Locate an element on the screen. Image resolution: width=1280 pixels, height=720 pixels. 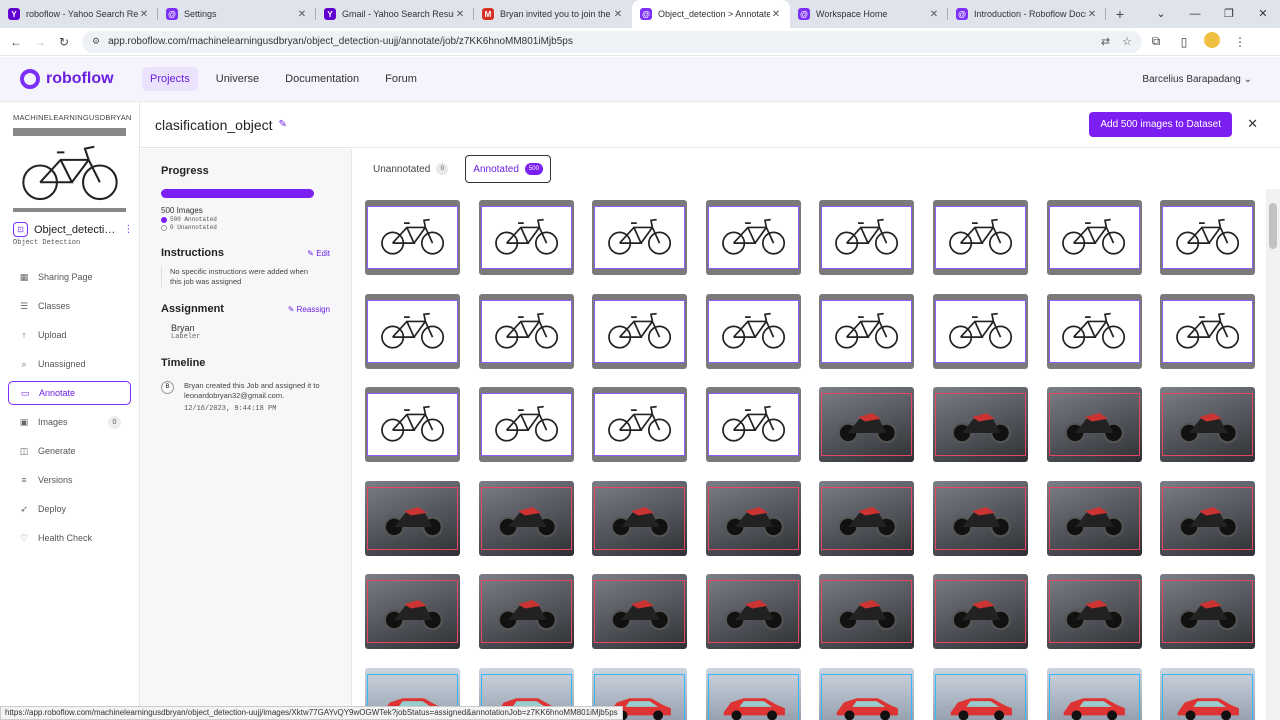
scrollbar-thumb is located at coordinates (1273, 226).